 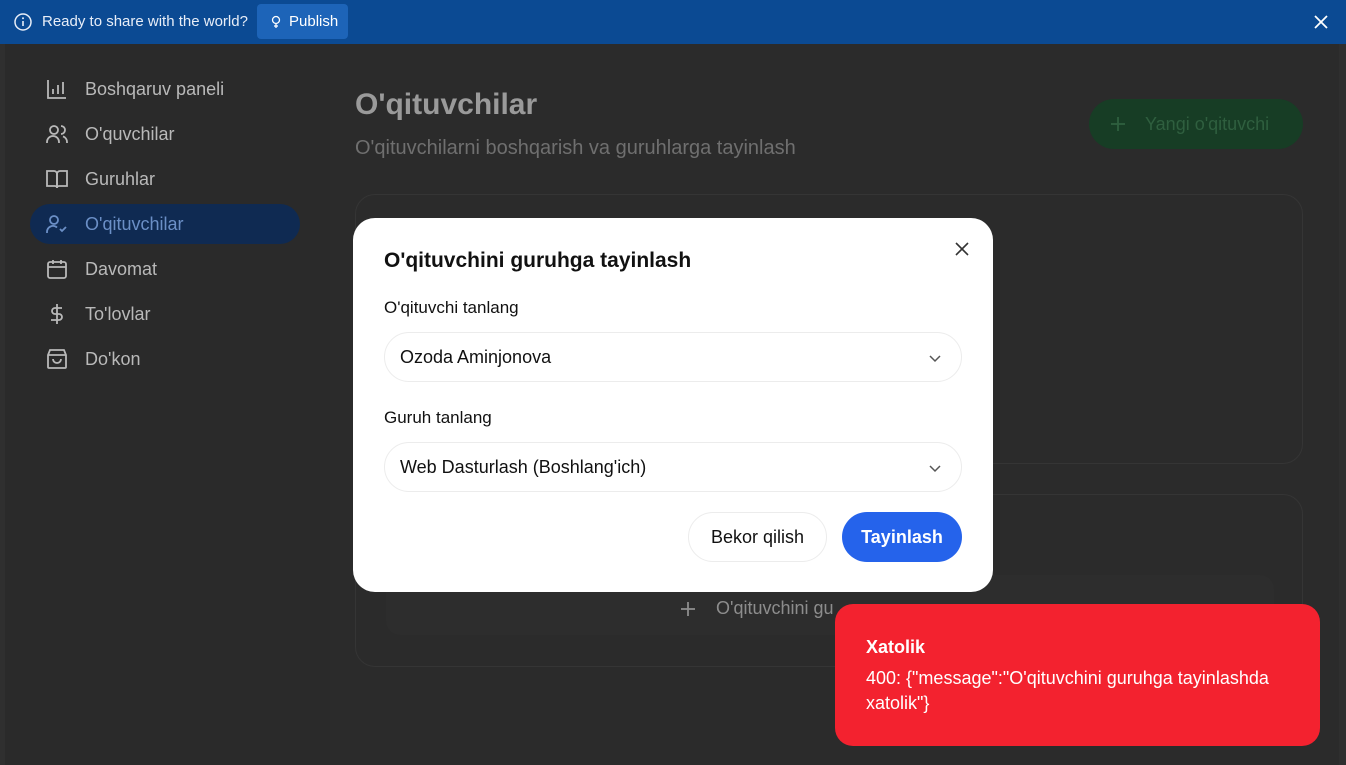 I want to click on publish-label: Publish, so click(x=314, y=21).